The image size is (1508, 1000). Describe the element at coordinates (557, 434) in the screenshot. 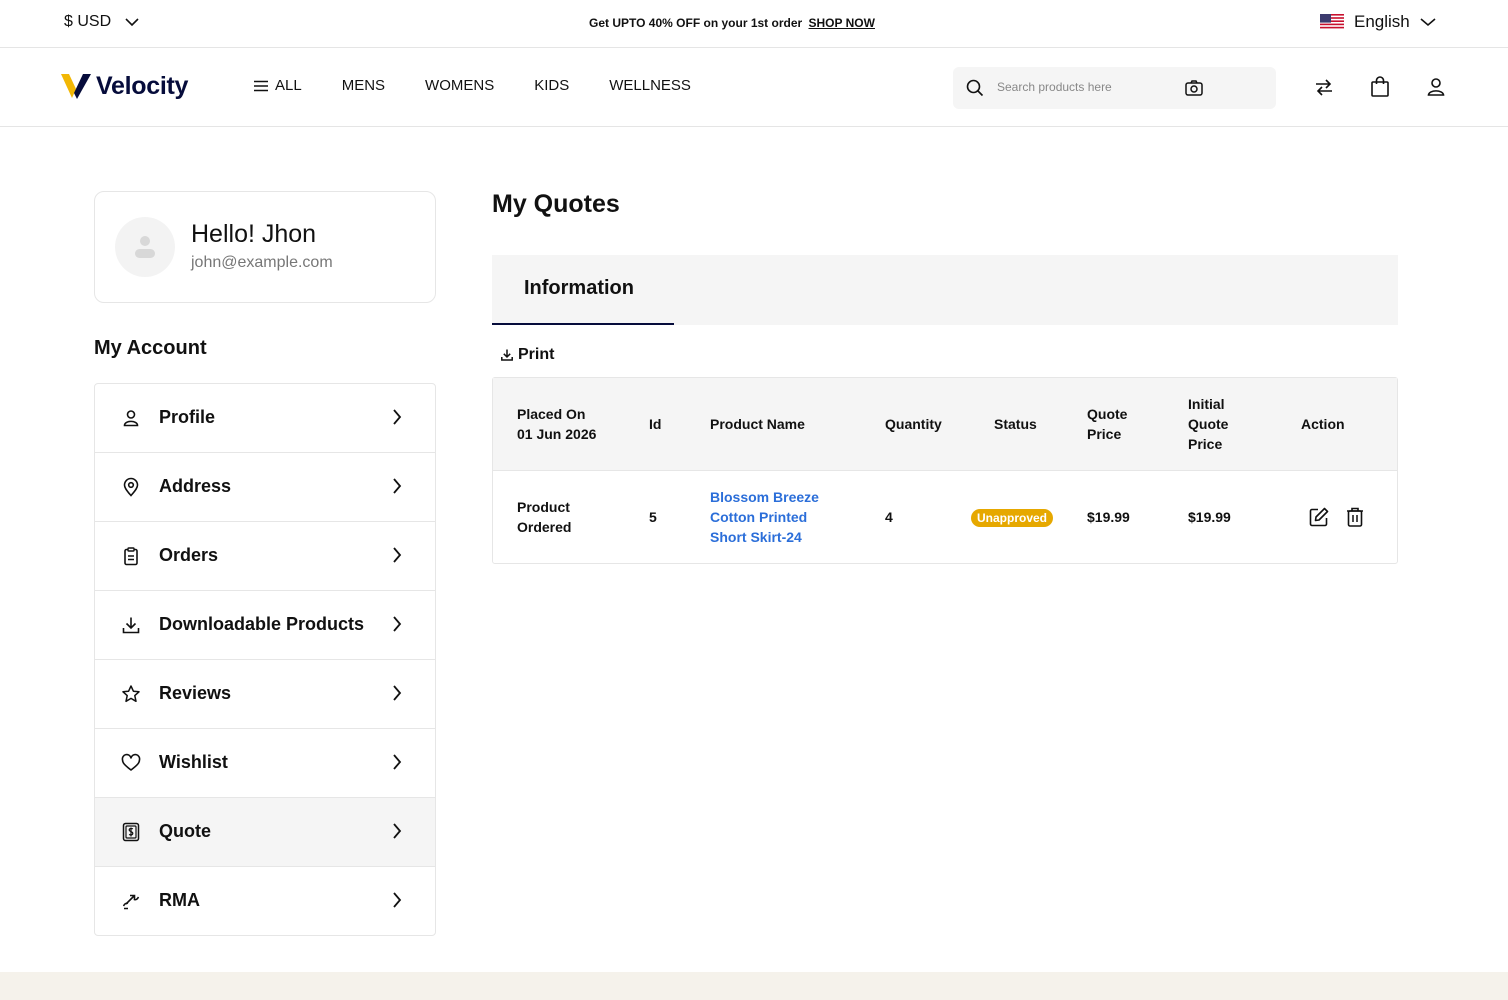

I see `placed-on-date: 01 Jun 2026` at that location.